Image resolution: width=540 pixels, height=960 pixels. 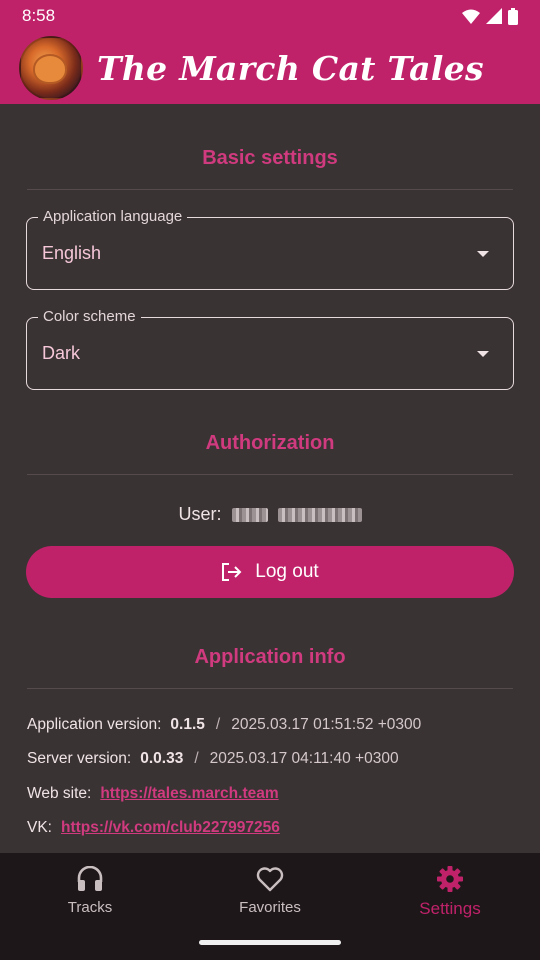 I want to click on headphones-icon, so click(x=90, y=879).